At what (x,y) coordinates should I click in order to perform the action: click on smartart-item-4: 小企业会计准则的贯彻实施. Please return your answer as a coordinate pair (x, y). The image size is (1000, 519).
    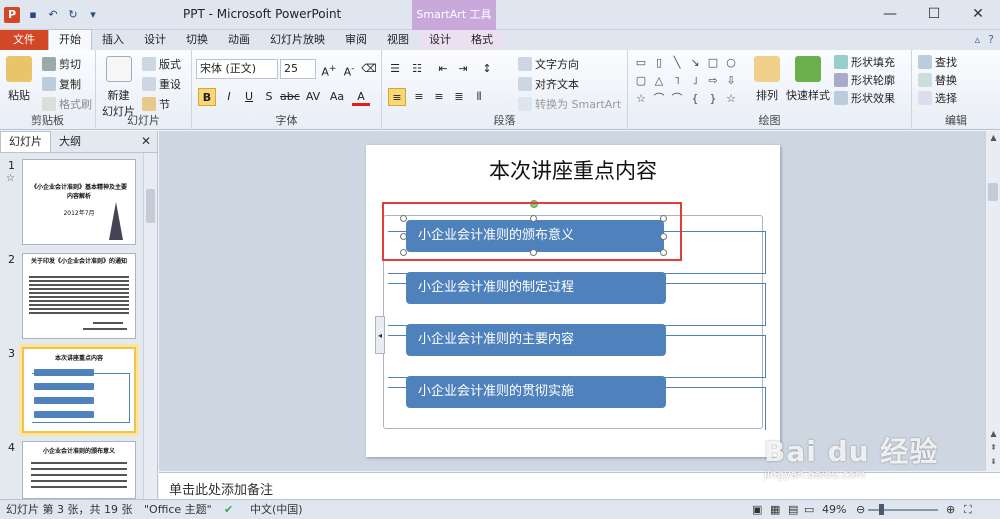
    Looking at the image, I should click on (536, 392).